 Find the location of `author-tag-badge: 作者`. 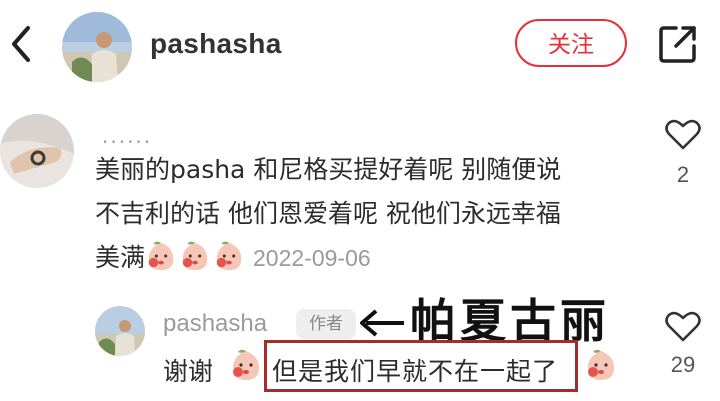

author-tag-badge: 作者 is located at coordinates (326, 324).